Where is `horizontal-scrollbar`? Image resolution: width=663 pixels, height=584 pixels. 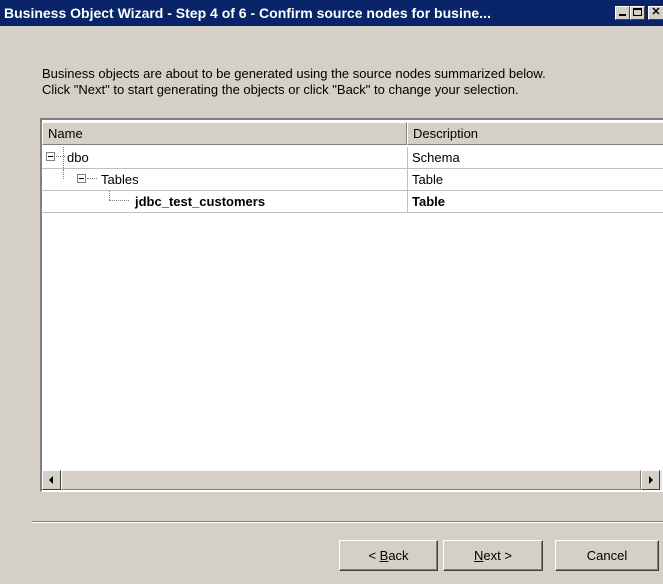
horizontal-scrollbar is located at coordinates (352, 480).